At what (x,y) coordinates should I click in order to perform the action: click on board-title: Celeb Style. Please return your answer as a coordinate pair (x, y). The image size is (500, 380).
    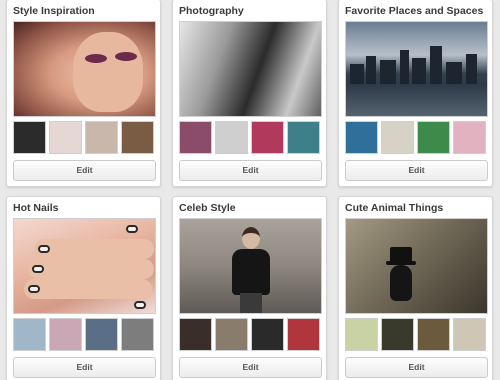
    Looking at the image, I should click on (249, 206).